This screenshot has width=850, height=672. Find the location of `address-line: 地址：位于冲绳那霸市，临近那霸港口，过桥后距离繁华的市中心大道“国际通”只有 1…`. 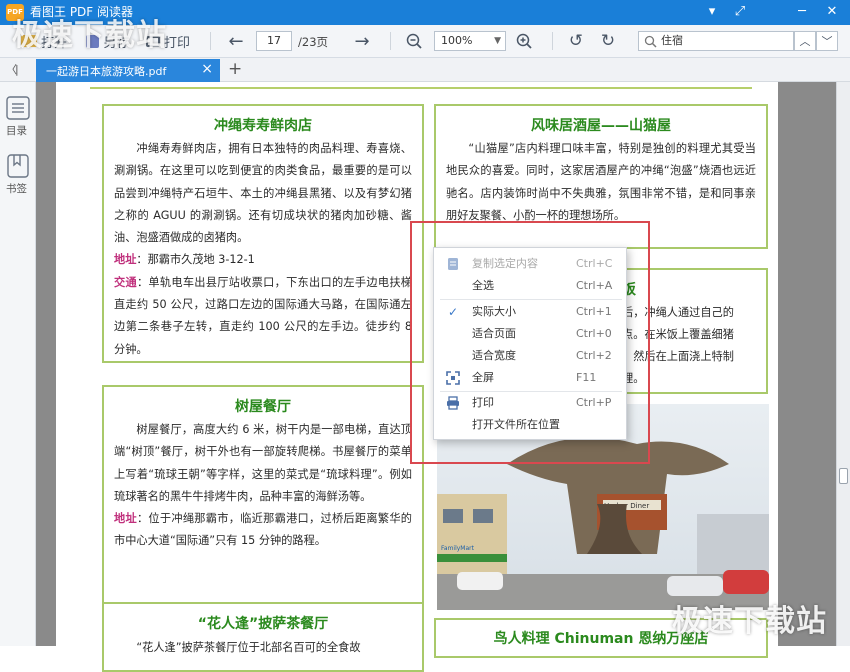

address-line: 地址：位于冲绳那霸市，临近那霸港口，过桥后距离繁华的市中心大道“国际通”只有 1… is located at coordinates (263, 530).